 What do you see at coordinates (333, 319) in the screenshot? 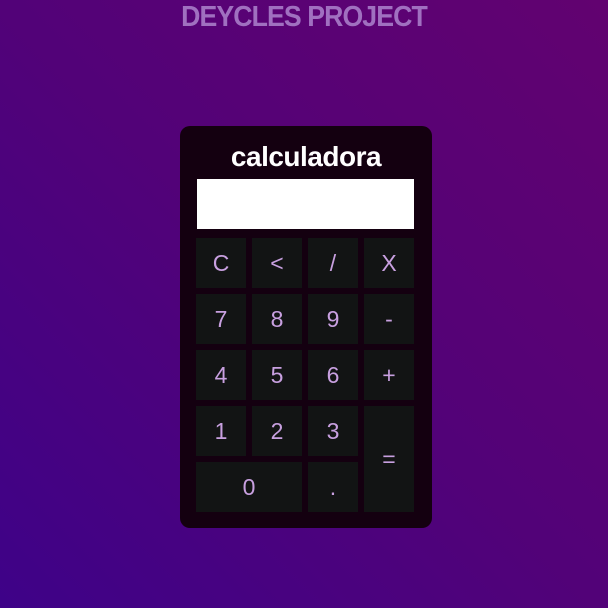
I see `digit-9-button: 9` at bounding box center [333, 319].